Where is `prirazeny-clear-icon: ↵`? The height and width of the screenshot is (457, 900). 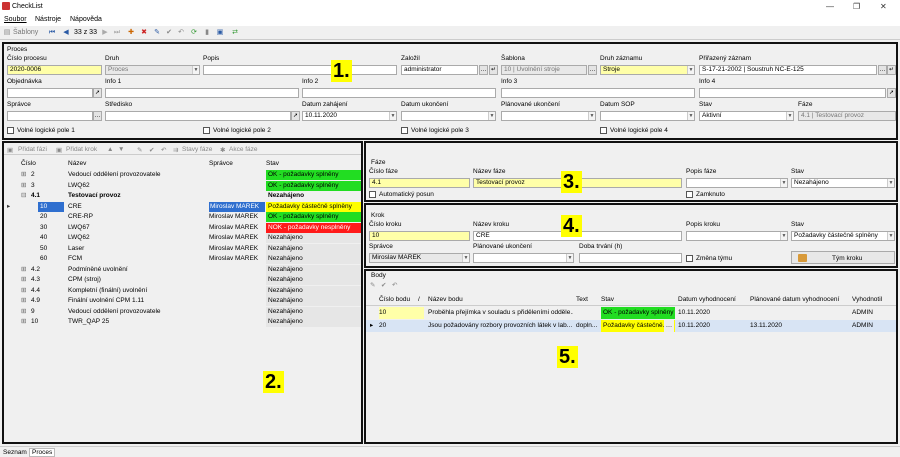
prirazeny-clear-icon: ↵ is located at coordinates (891, 70).